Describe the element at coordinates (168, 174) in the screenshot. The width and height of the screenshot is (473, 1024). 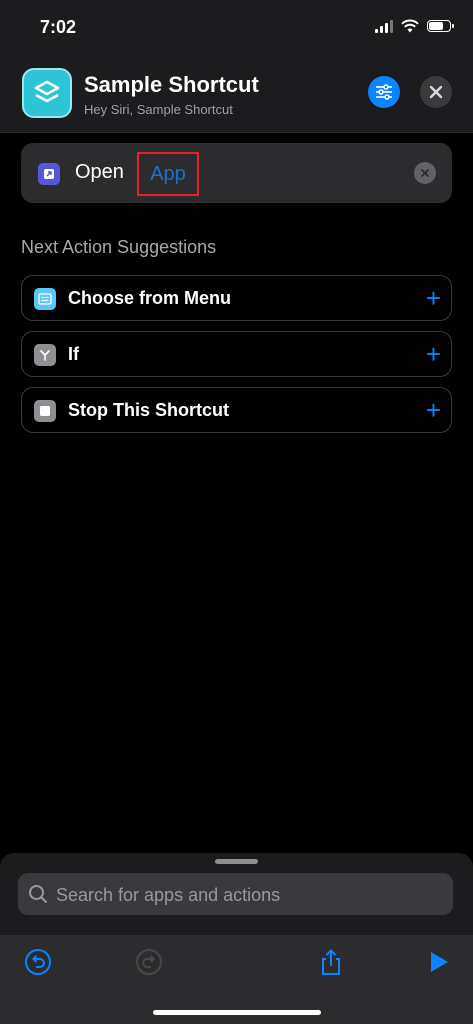
I see `app-parameter: App` at that location.